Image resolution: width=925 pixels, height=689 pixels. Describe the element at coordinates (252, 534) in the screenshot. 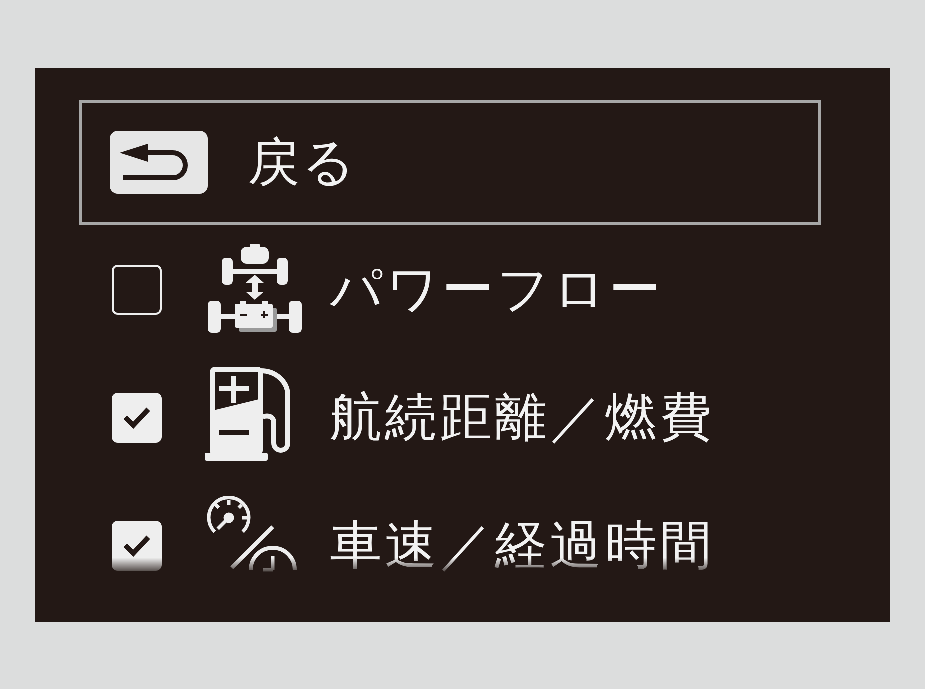

I see `speedometer-clock-icon` at that location.